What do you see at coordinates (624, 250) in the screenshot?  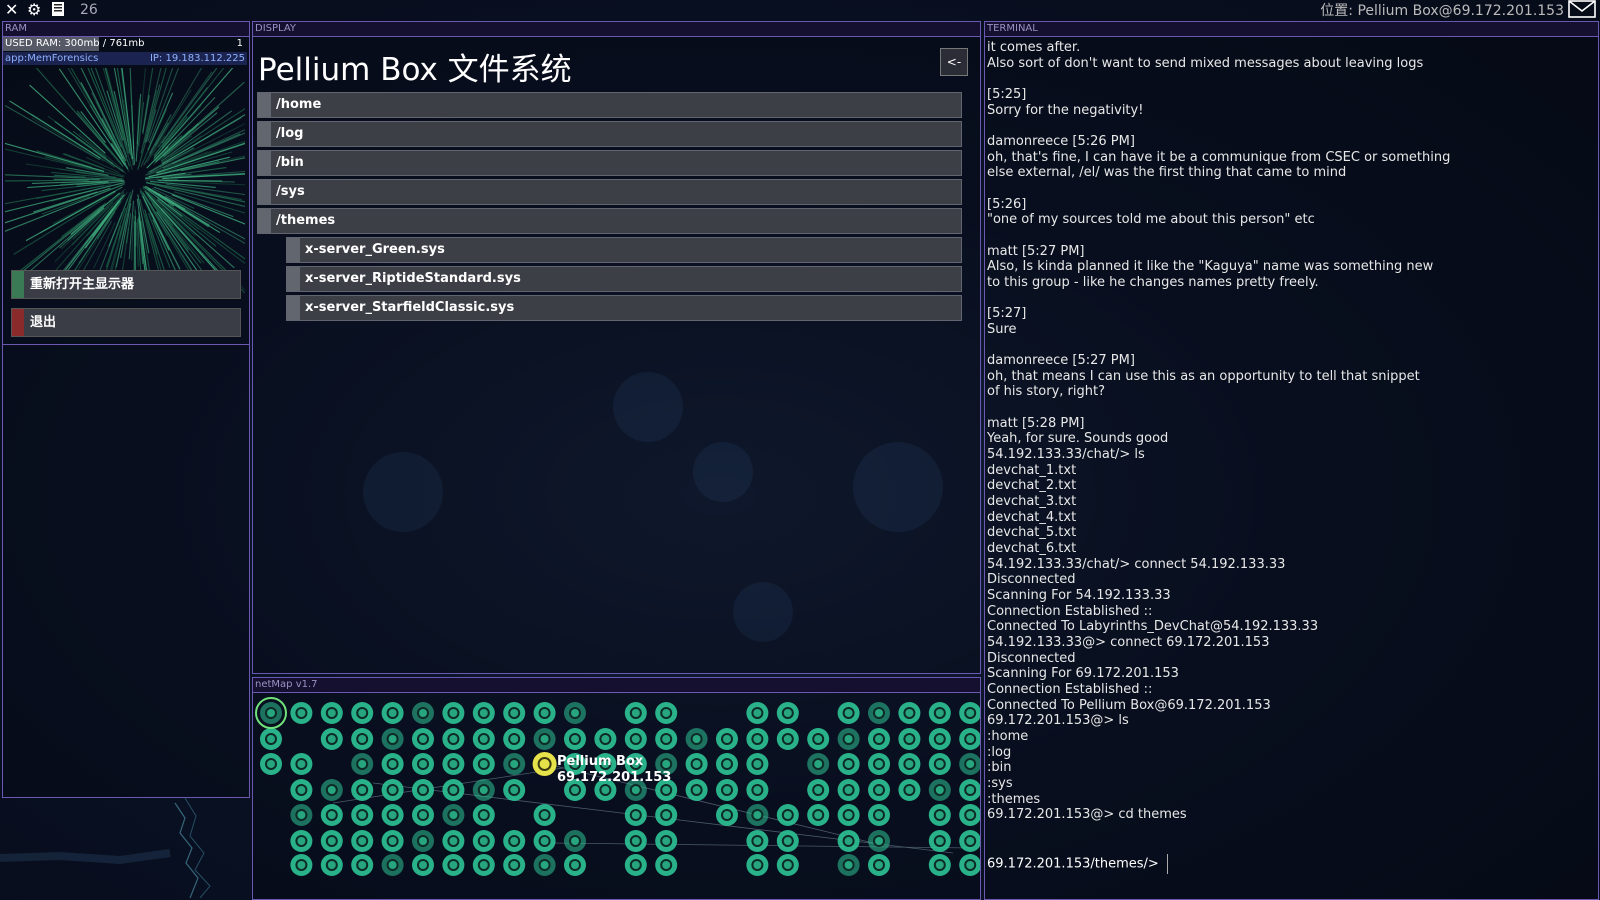 I see `file-x-server-green: x-server_Green.sys` at bounding box center [624, 250].